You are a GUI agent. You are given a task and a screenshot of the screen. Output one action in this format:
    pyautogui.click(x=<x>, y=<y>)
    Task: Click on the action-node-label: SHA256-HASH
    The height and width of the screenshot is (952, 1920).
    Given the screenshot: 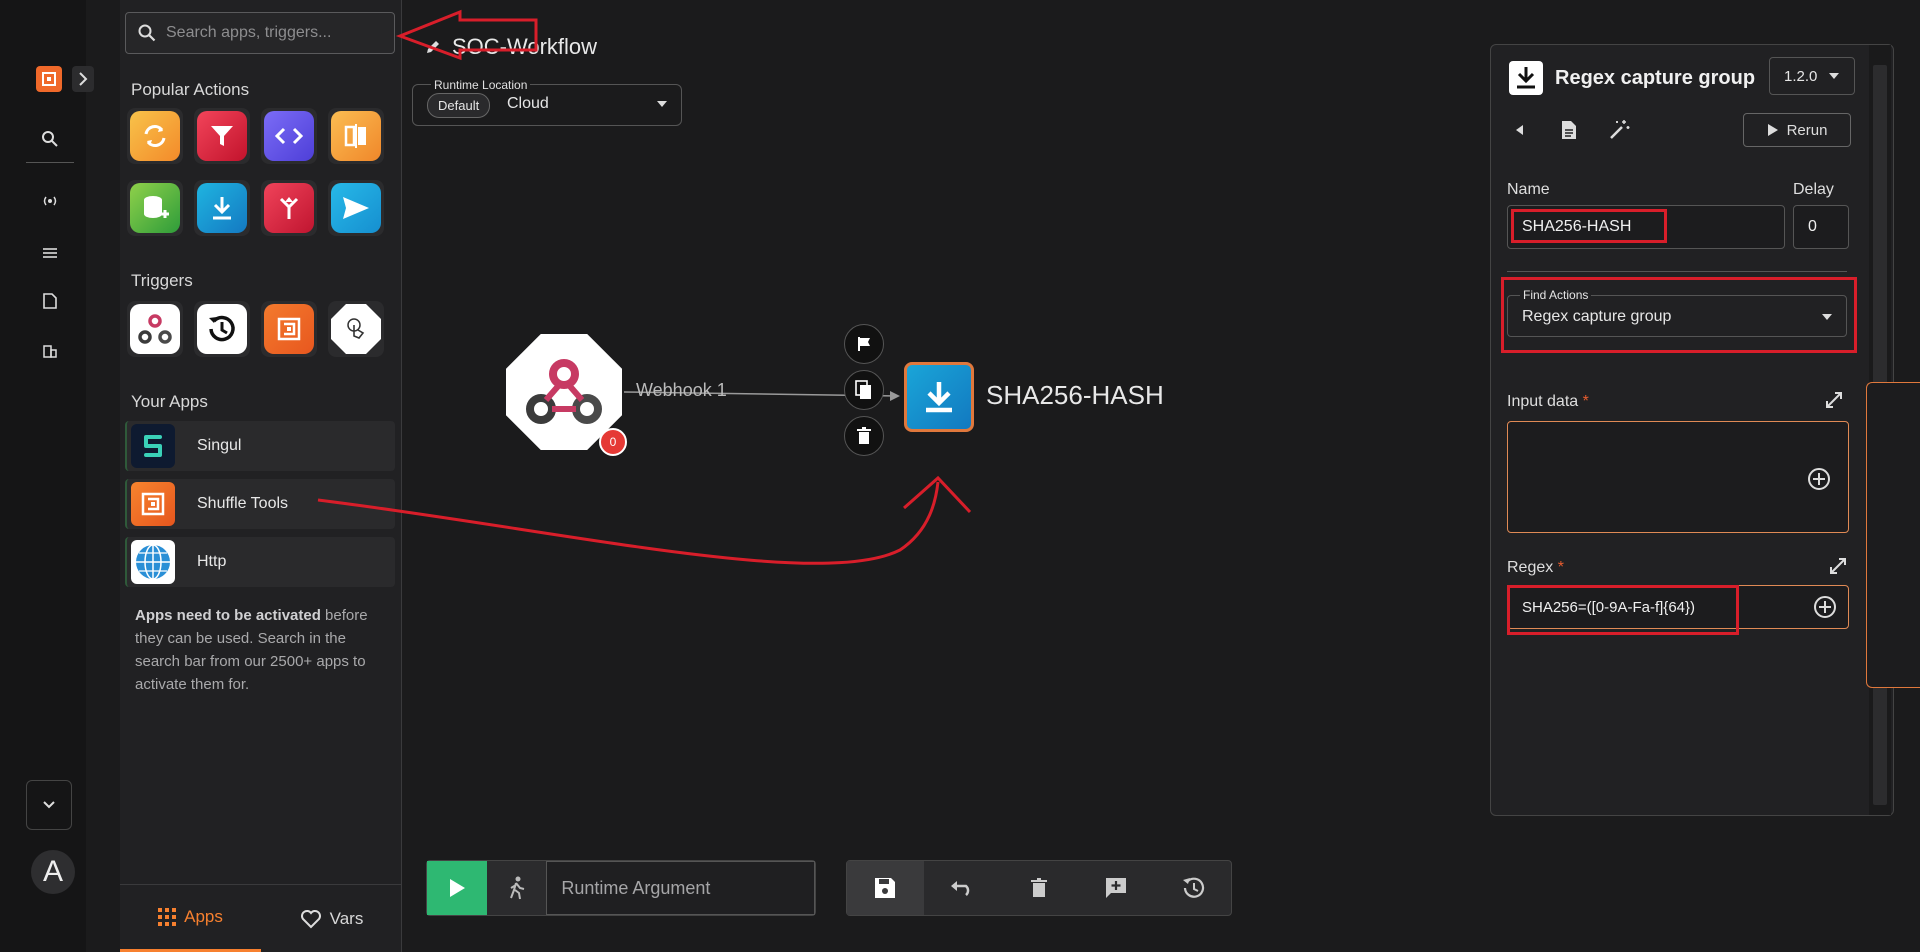 What is the action you would take?
    pyautogui.click(x=1075, y=395)
    